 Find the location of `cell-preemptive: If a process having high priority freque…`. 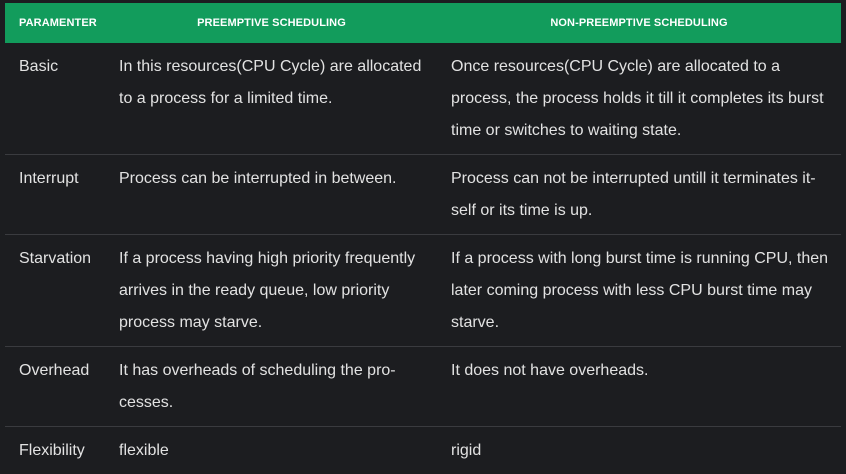

cell-preemptive: If a process having high priority freque… is located at coordinates (271, 291).